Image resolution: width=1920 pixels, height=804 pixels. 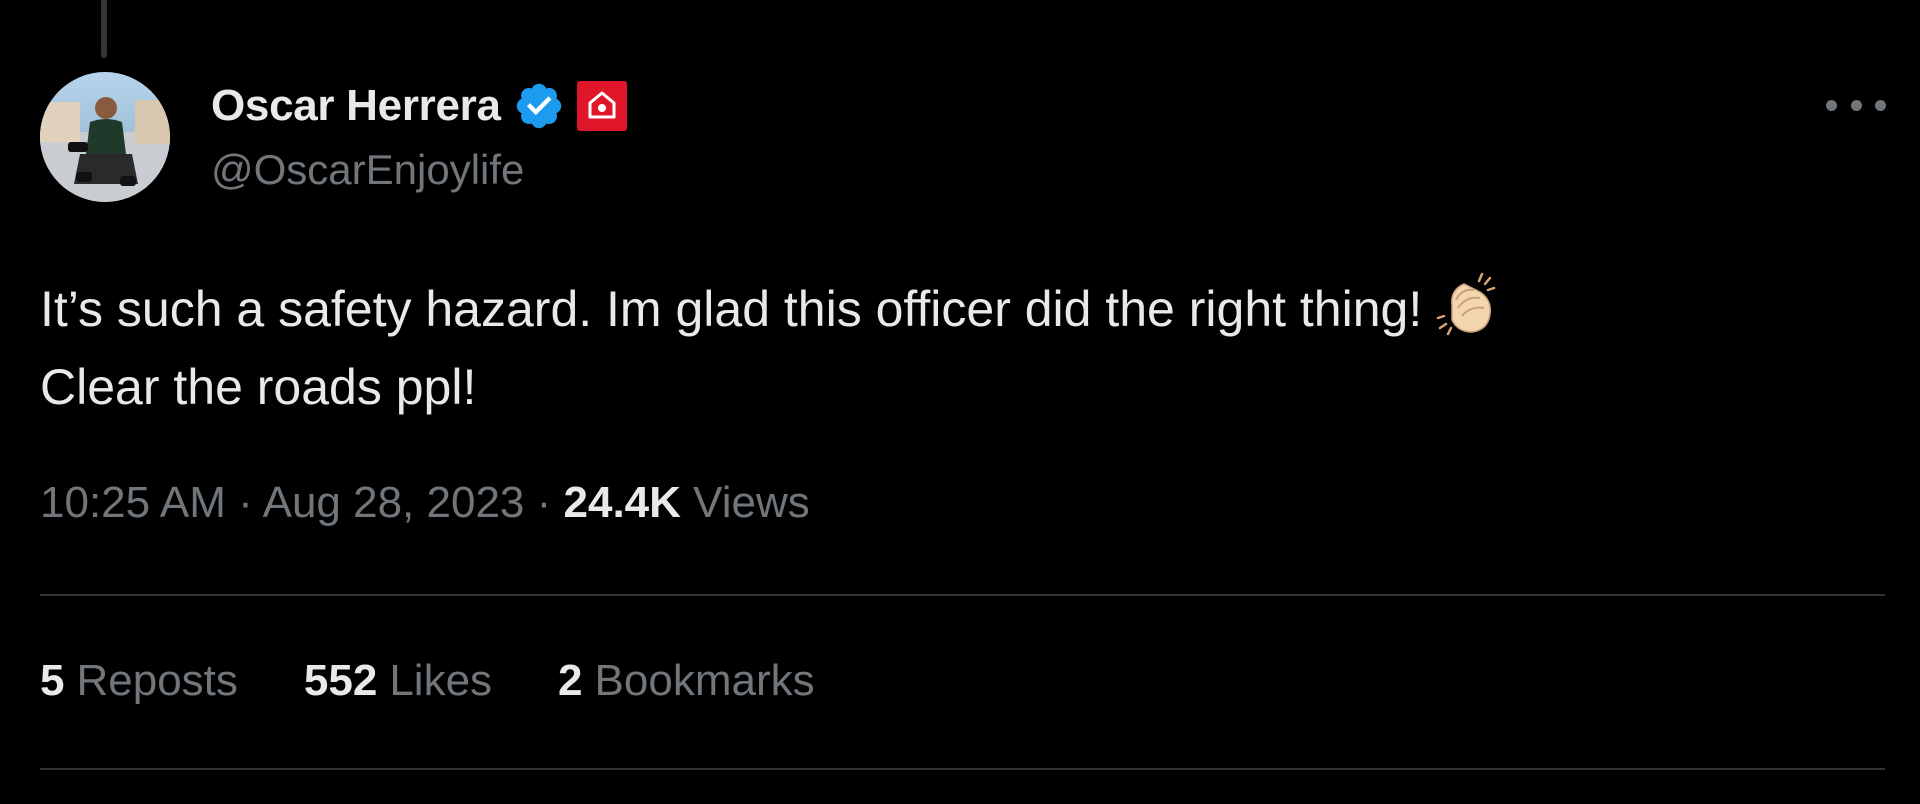 I want to click on author-name-row: Oscar Herrera, so click(x=419, y=106).